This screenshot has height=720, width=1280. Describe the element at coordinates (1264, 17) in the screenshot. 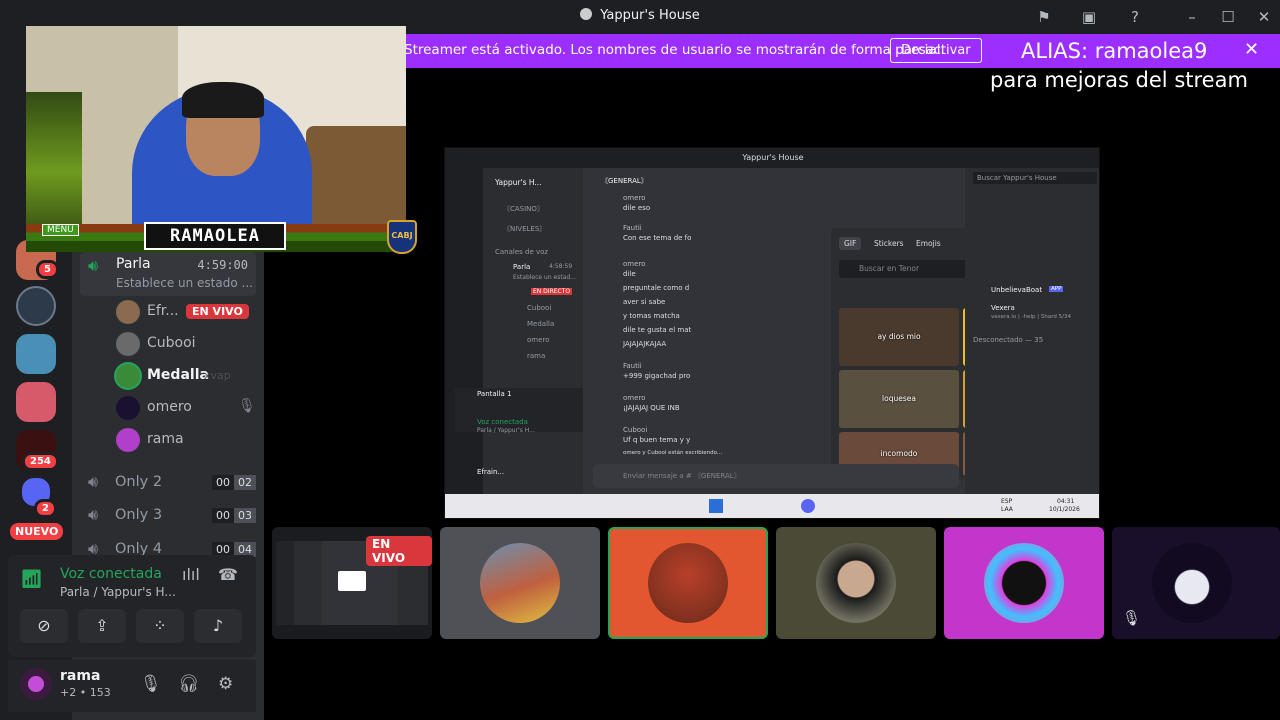

I see `close-window-icon: ✕` at that location.